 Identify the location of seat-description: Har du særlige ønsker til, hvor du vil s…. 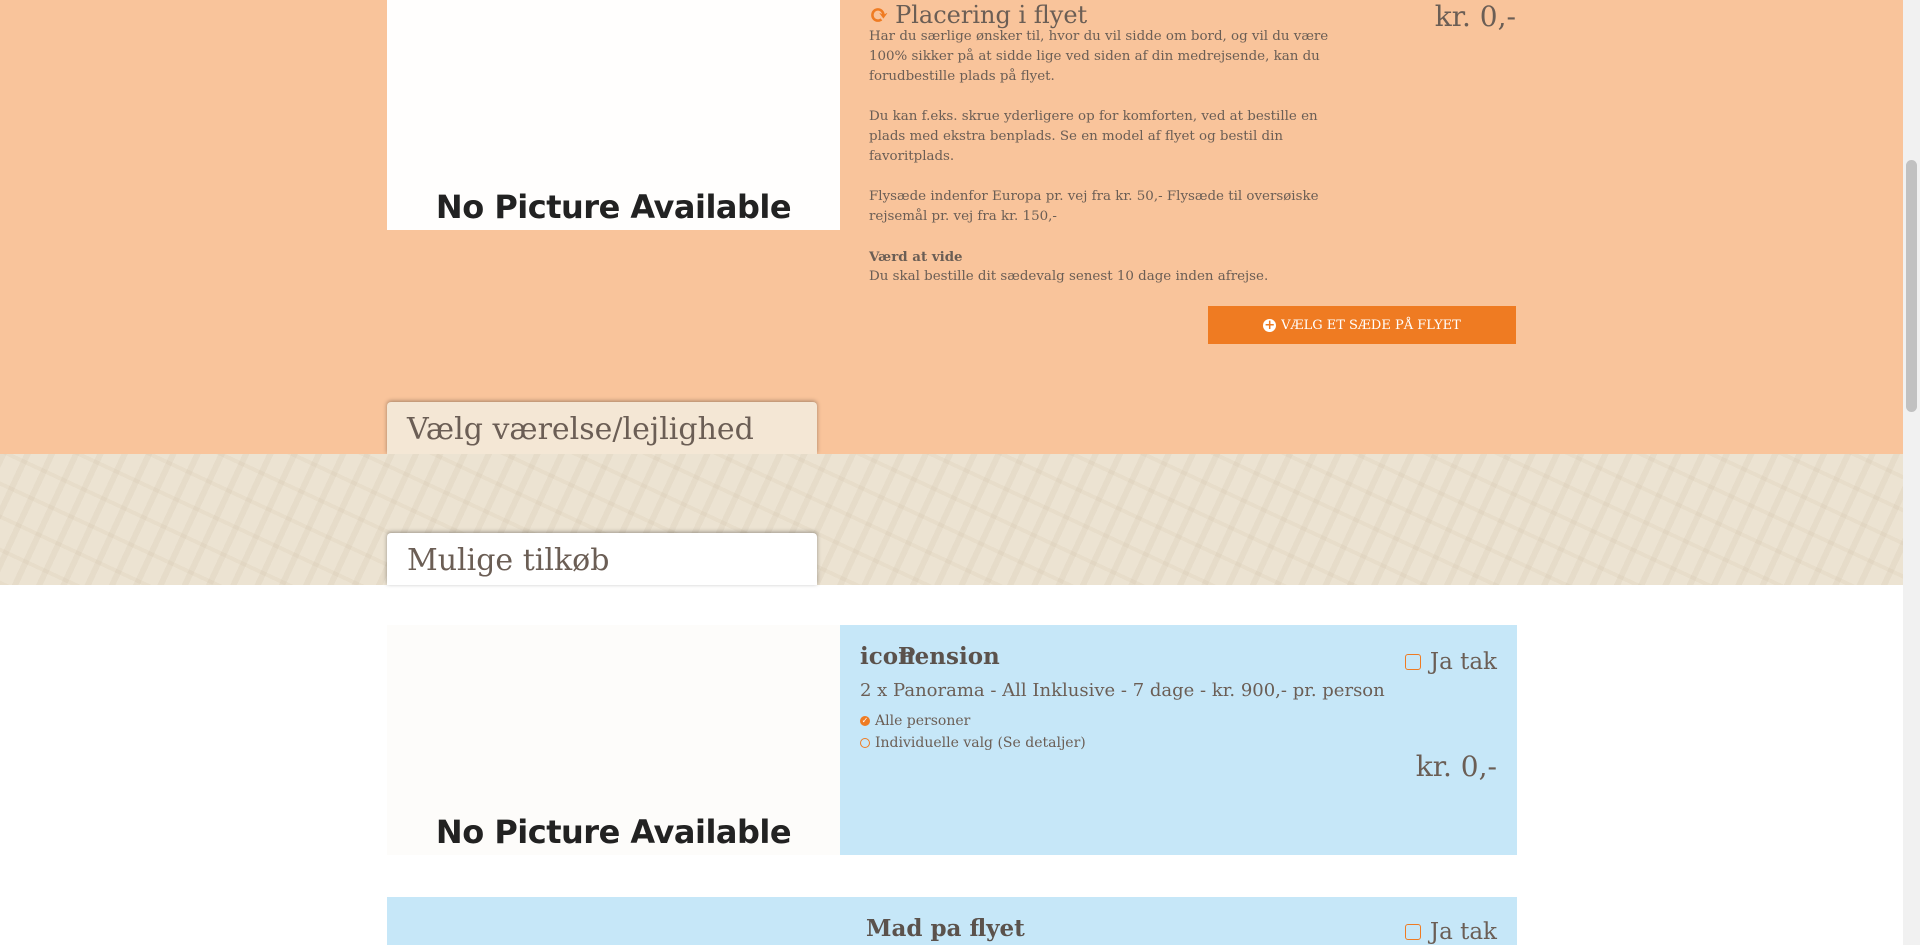
(1109, 157).